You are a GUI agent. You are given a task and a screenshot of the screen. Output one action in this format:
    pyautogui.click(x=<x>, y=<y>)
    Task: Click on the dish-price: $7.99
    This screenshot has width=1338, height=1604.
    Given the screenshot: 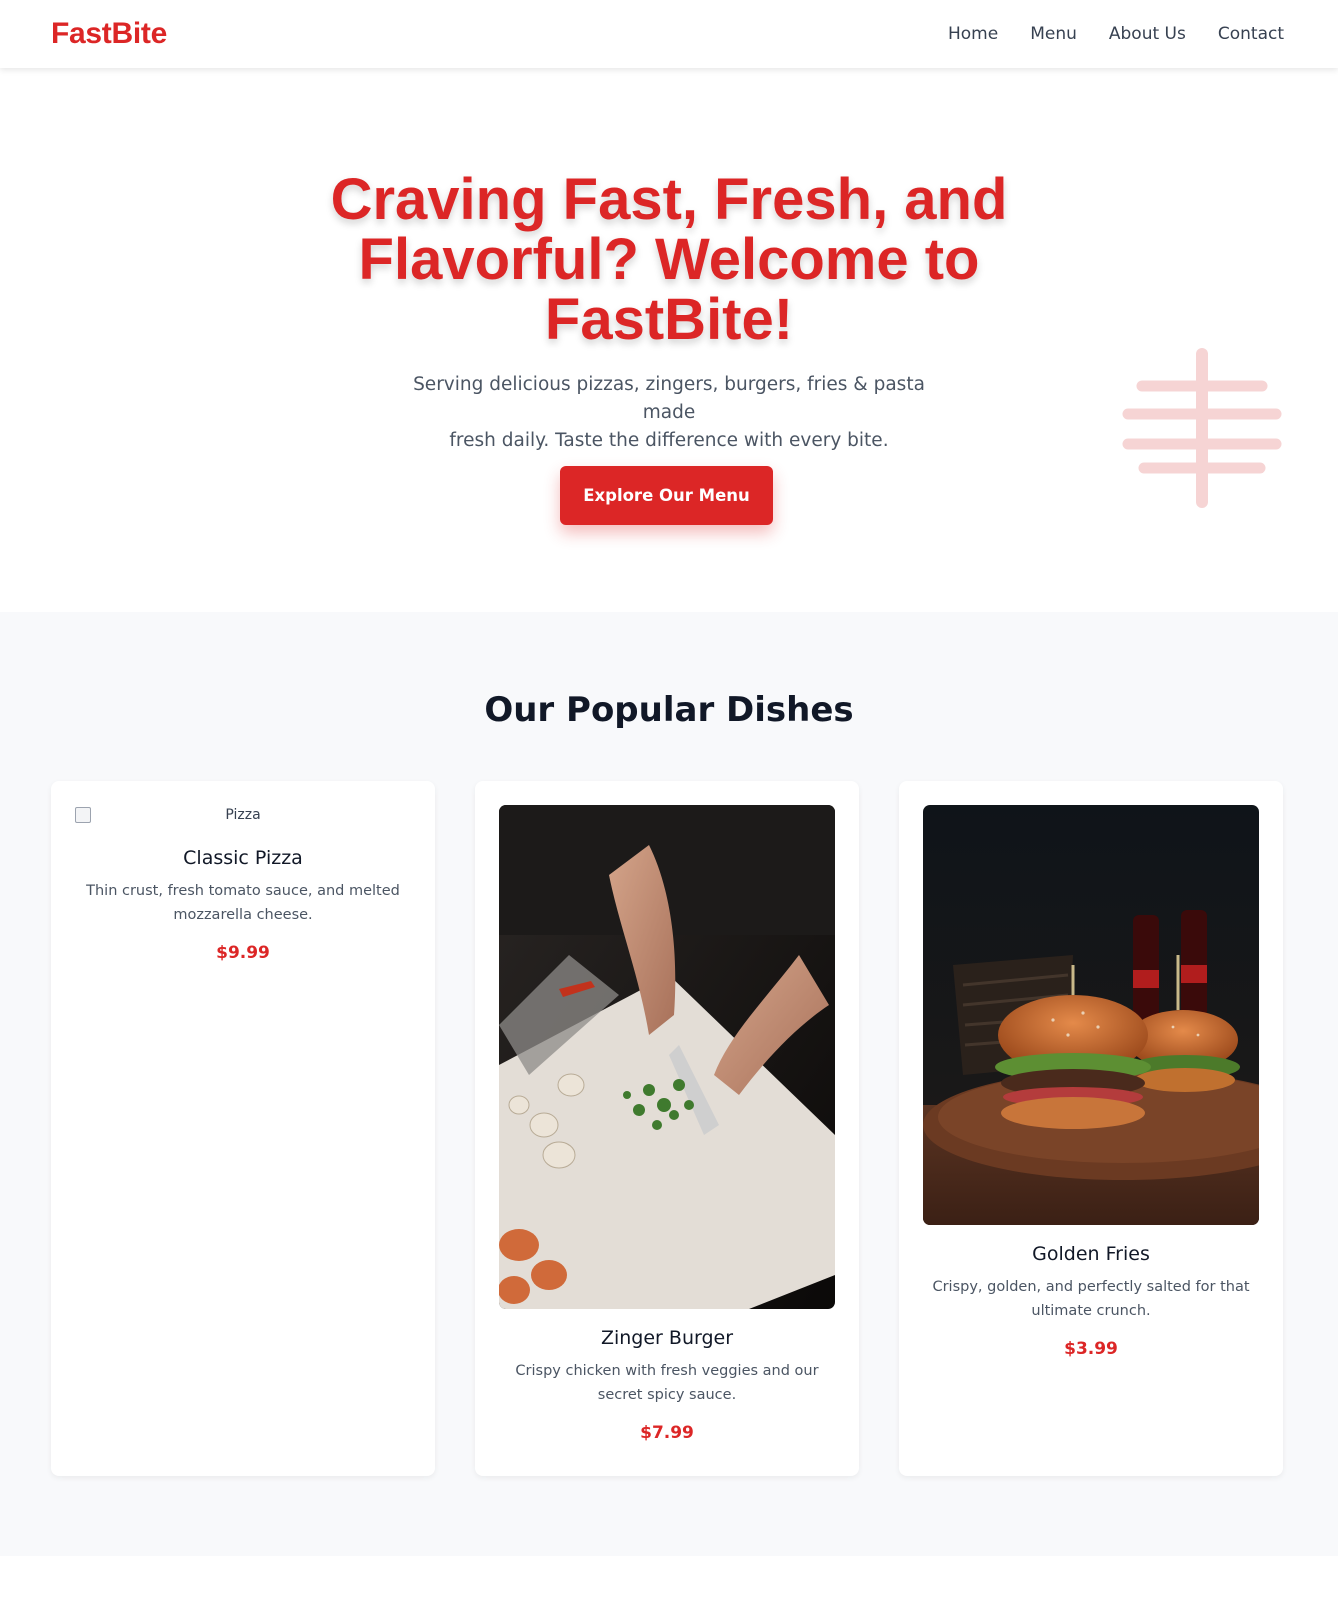 What is the action you would take?
    pyautogui.click(x=667, y=1433)
    